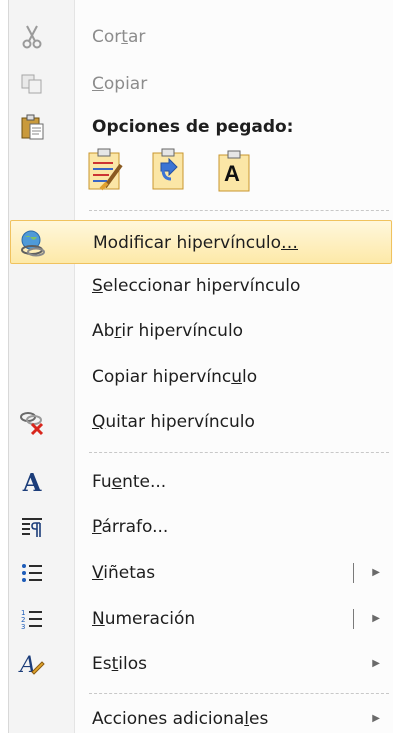  What do you see at coordinates (196, 286) in the screenshot?
I see `menu-item-label: Seleccionar hipervínculo` at bounding box center [196, 286].